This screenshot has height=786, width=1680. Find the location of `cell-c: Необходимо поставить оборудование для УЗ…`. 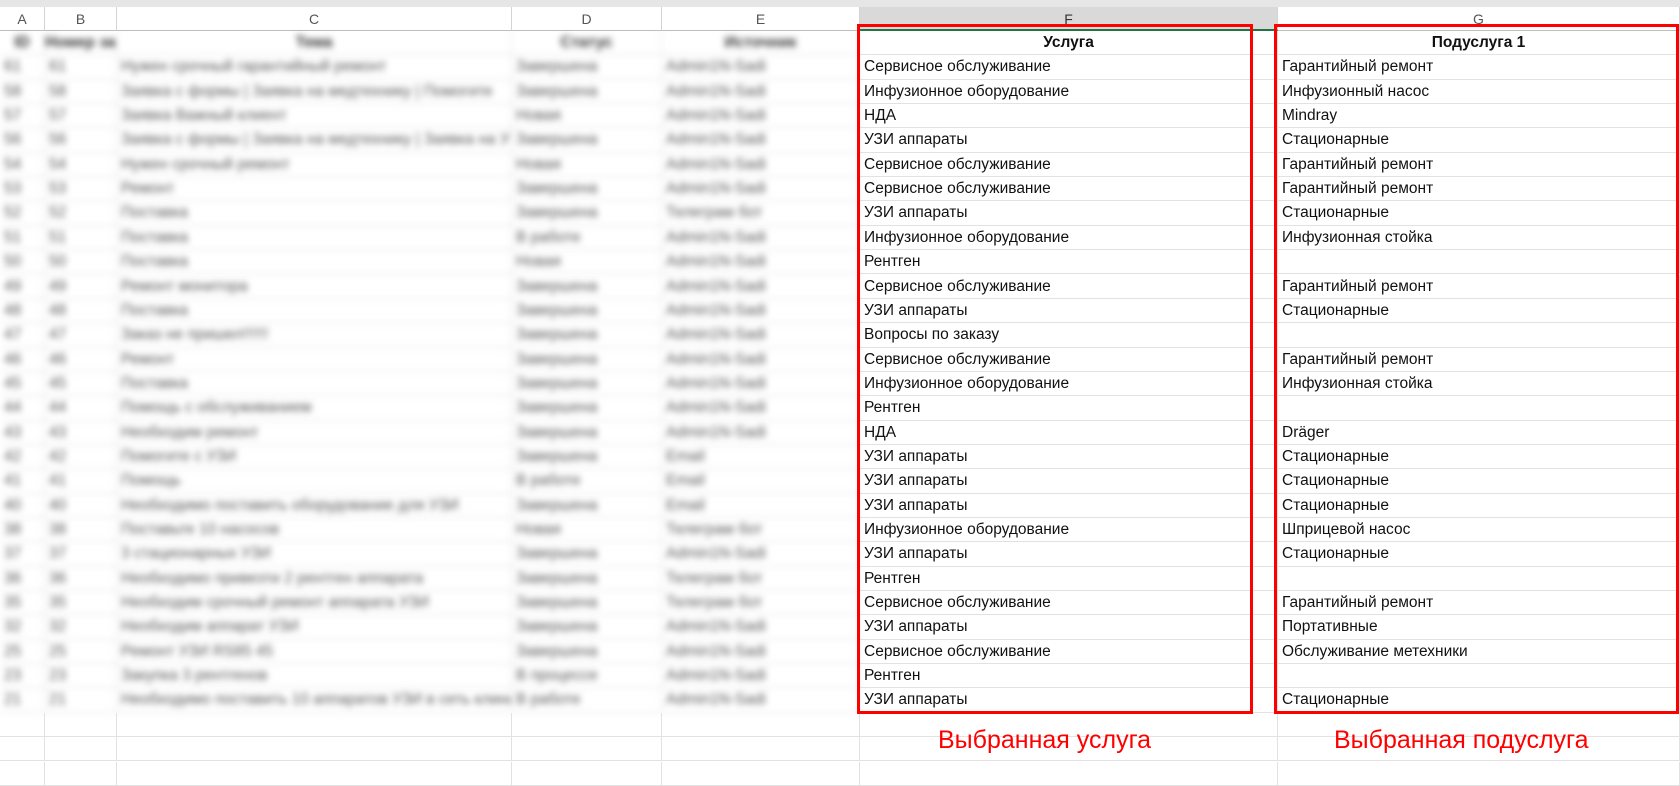

cell-c: Необходимо поставить оборудование для УЗ… is located at coordinates (314, 505).